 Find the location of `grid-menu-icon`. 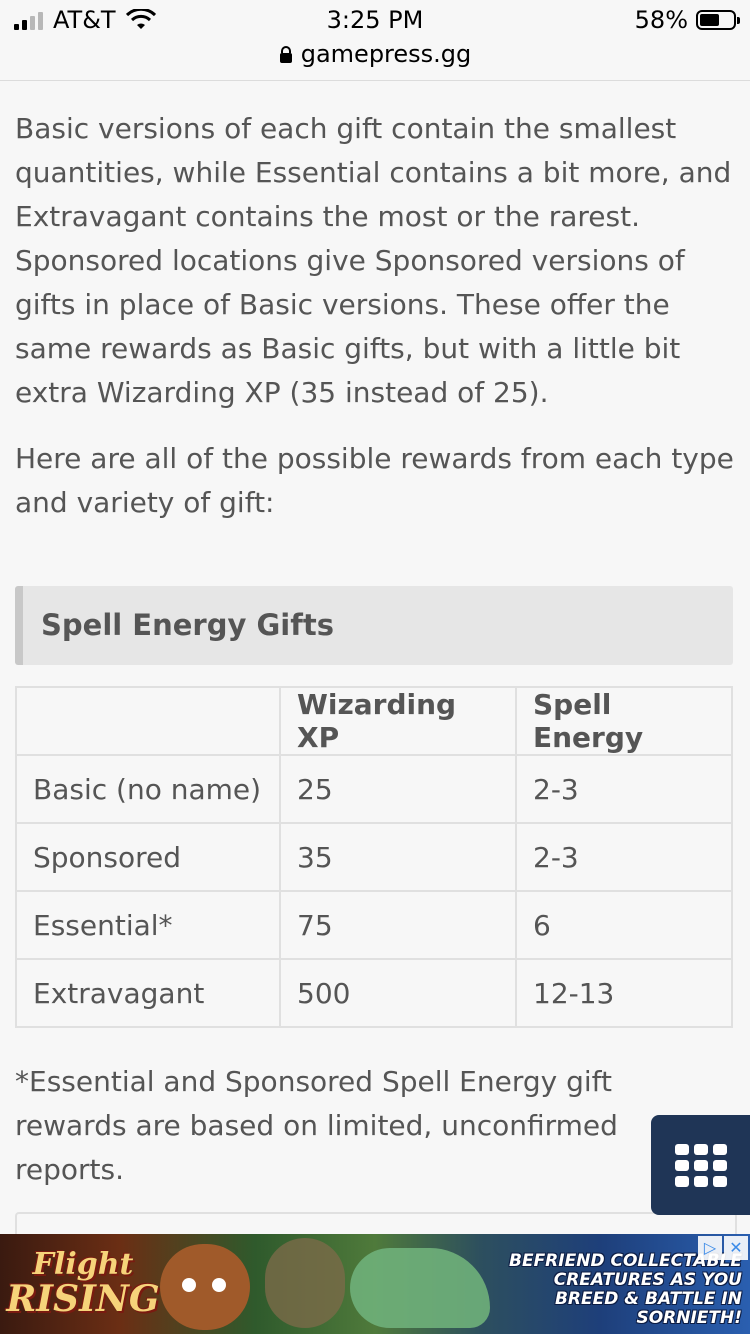

grid-menu-icon is located at coordinates (700, 1165).